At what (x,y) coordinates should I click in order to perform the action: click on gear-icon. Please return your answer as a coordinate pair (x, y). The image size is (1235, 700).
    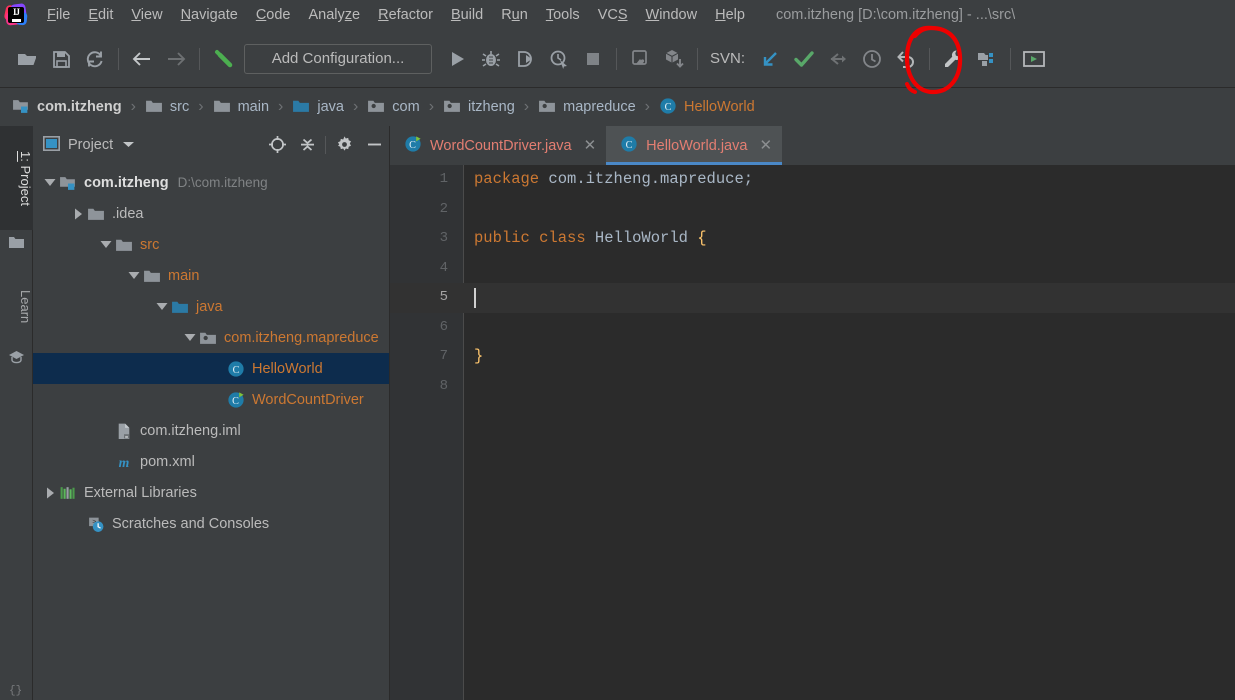
    Looking at the image, I should click on (344, 145).